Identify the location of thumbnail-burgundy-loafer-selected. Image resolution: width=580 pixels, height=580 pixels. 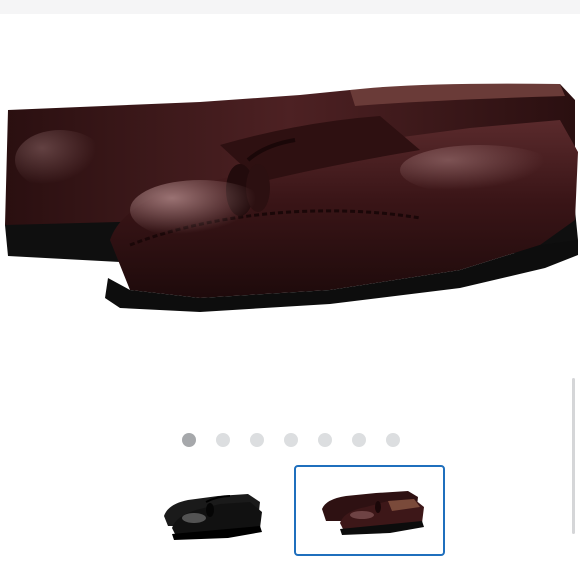
(369, 510).